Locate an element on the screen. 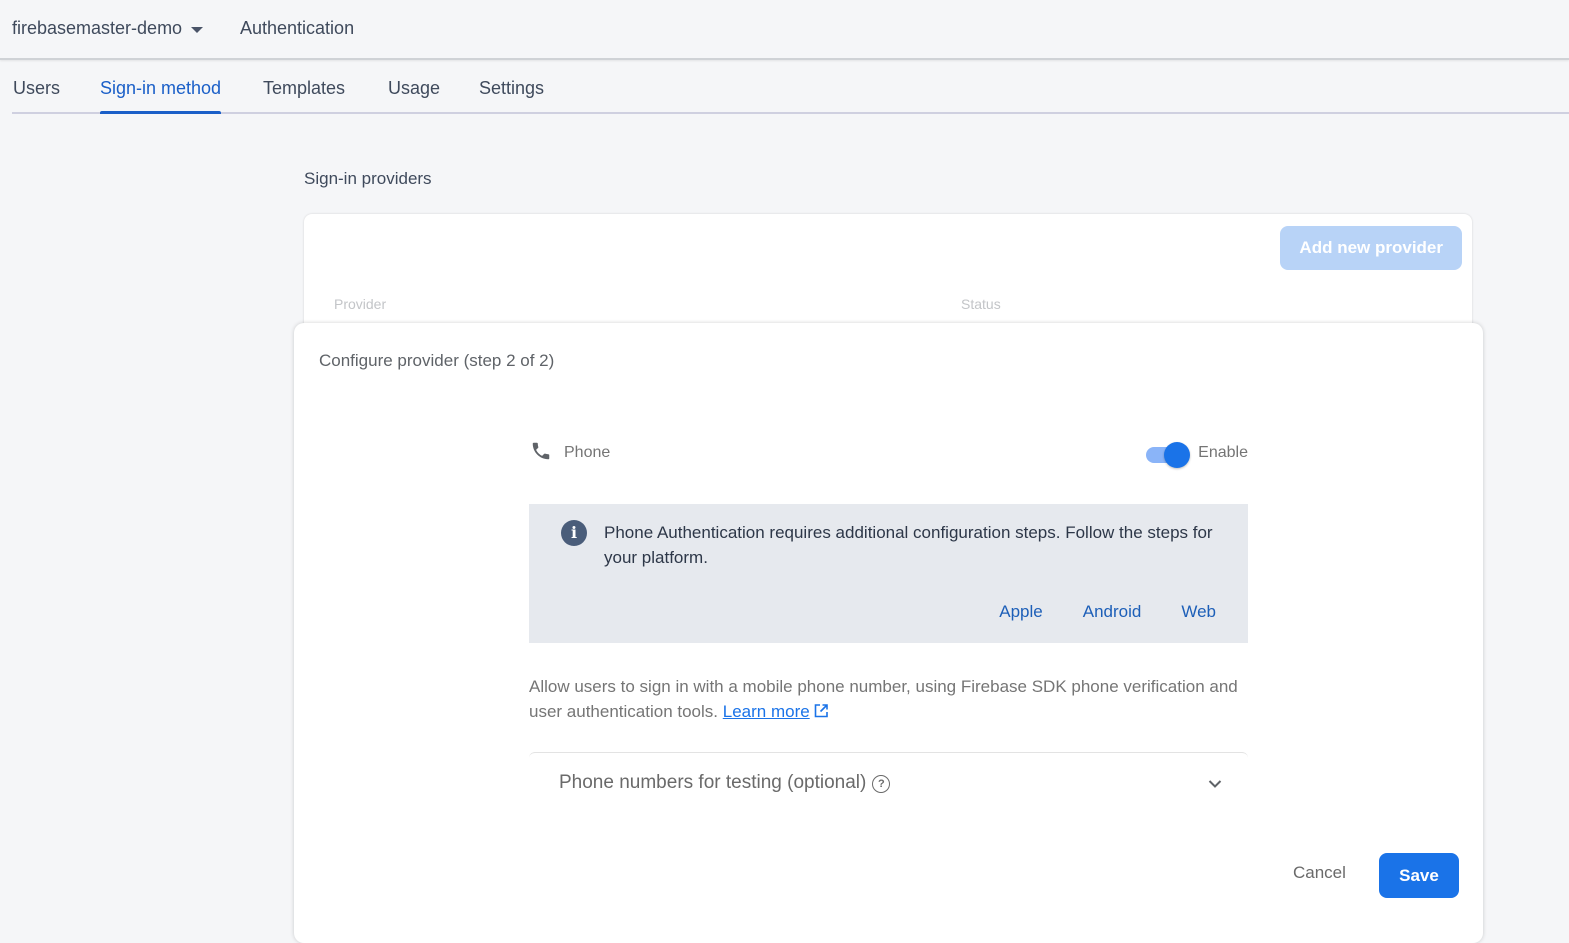 This screenshot has height=943, width=1569. project-name: firebasemaster-demo is located at coordinates (97, 28).